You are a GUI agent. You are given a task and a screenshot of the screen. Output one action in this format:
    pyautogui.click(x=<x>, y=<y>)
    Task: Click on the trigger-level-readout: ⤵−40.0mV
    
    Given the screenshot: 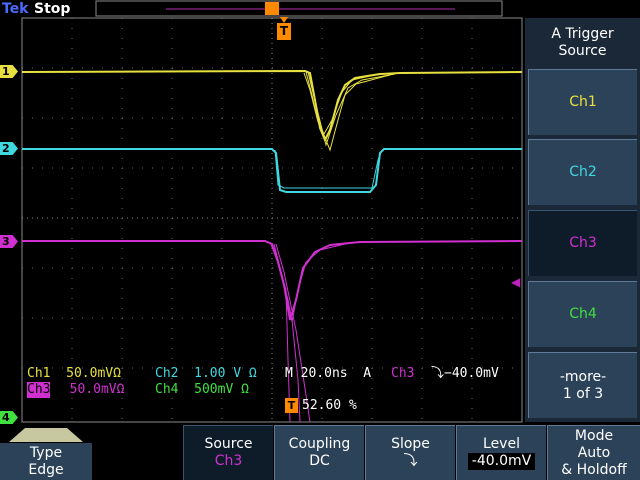 What is the action you would take?
    pyautogui.click(x=465, y=373)
    